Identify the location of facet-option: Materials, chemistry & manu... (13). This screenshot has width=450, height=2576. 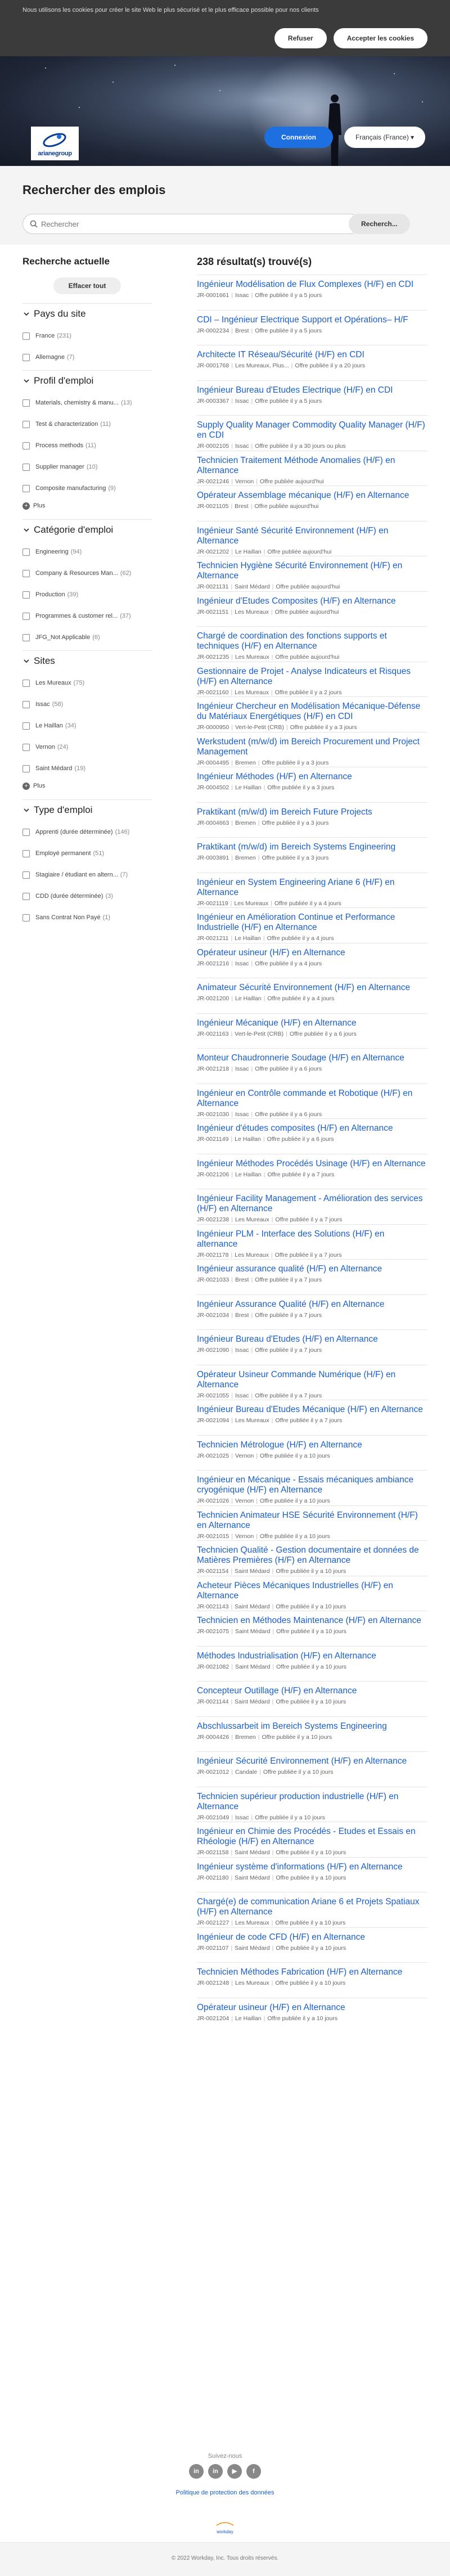
(87, 402).